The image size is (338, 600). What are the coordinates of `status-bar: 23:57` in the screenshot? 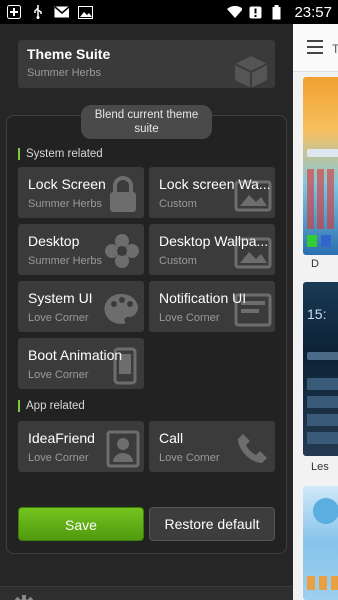 It's located at (169, 12).